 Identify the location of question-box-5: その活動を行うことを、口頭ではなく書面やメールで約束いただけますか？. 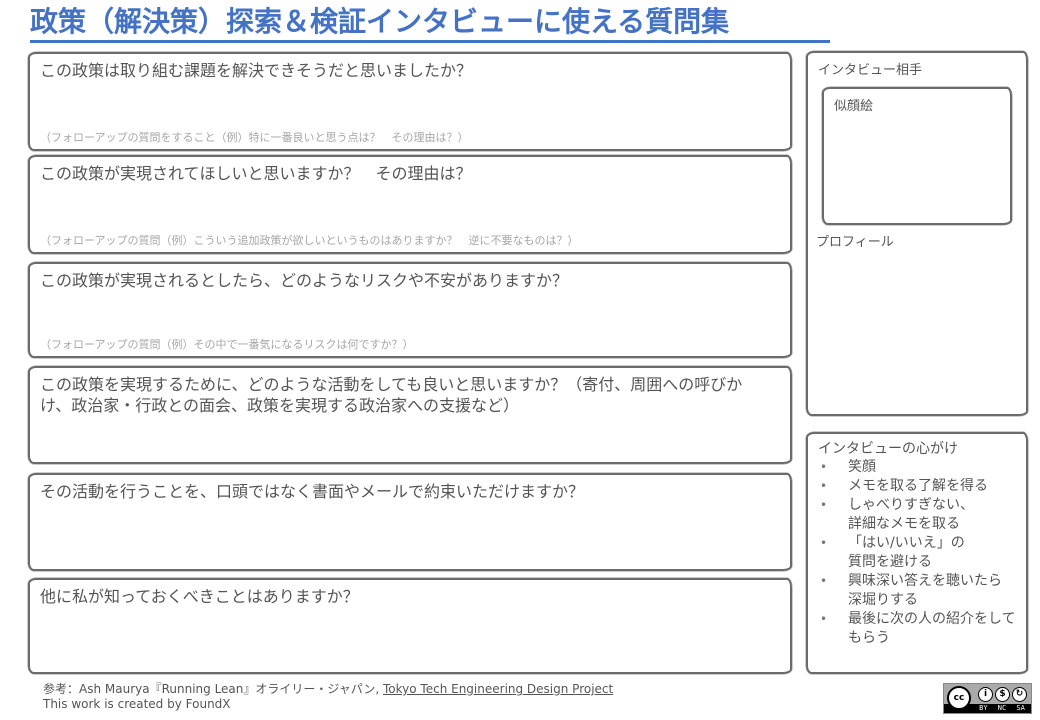
(410, 522).